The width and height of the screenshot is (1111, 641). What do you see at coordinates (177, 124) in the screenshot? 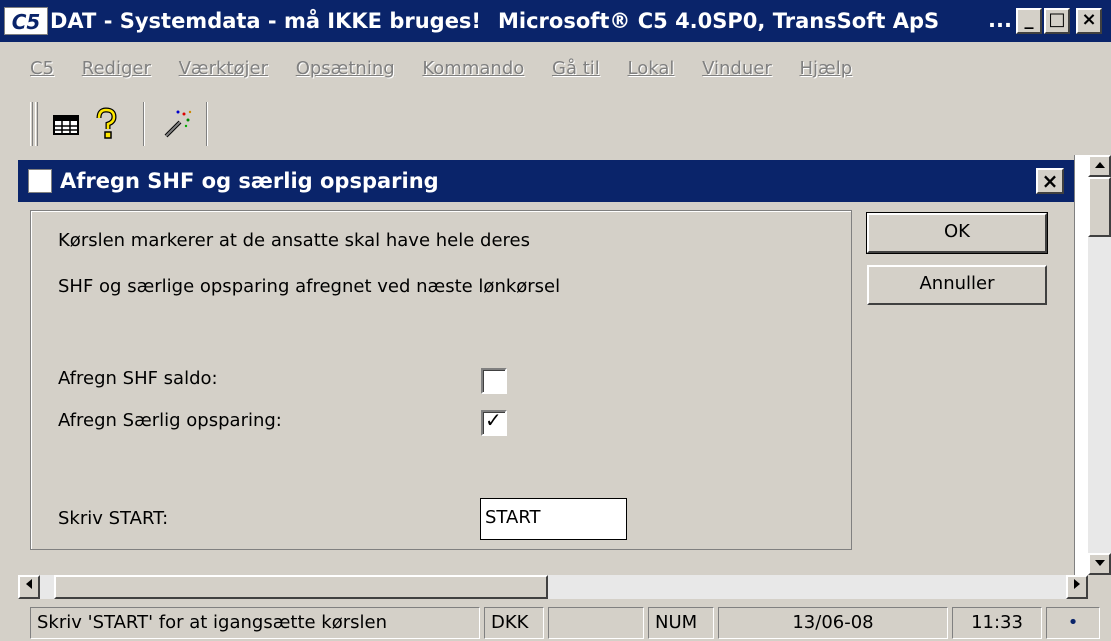
I see `wizard-wand-icon` at bounding box center [177, 124].